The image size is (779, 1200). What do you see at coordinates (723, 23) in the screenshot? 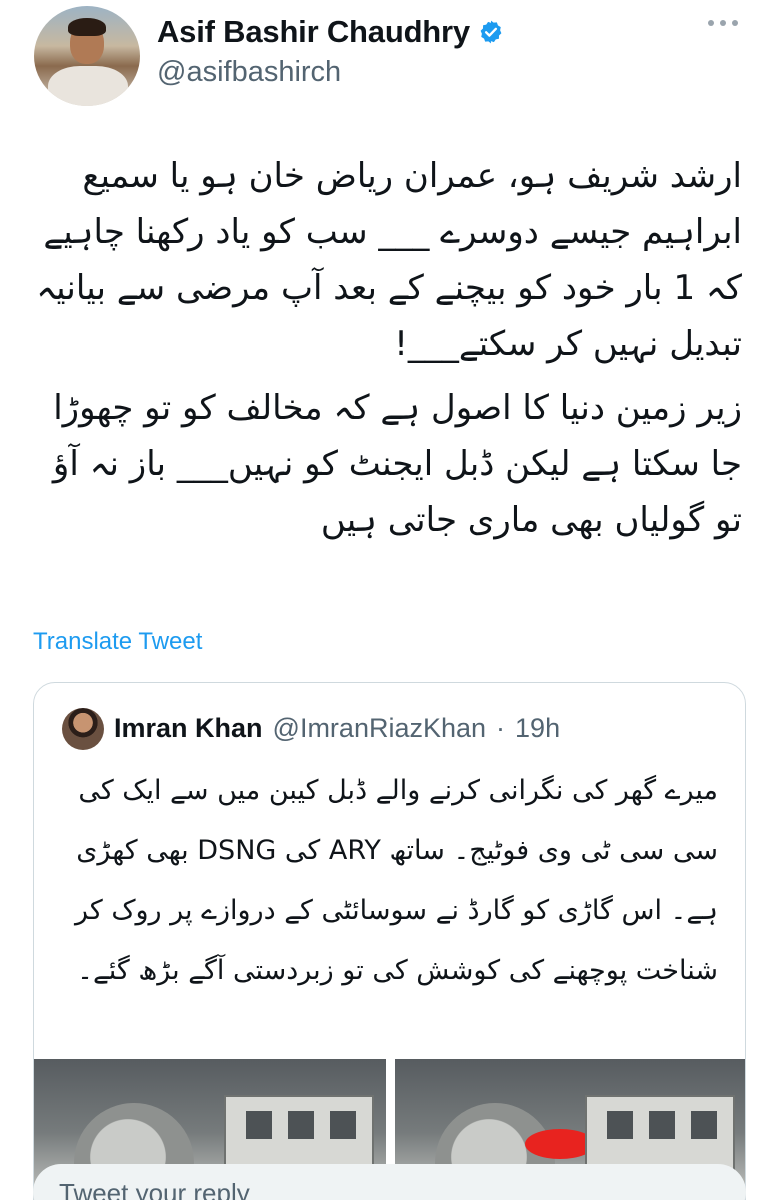
I see `more-options-icon` at bounding box center [723, 23].